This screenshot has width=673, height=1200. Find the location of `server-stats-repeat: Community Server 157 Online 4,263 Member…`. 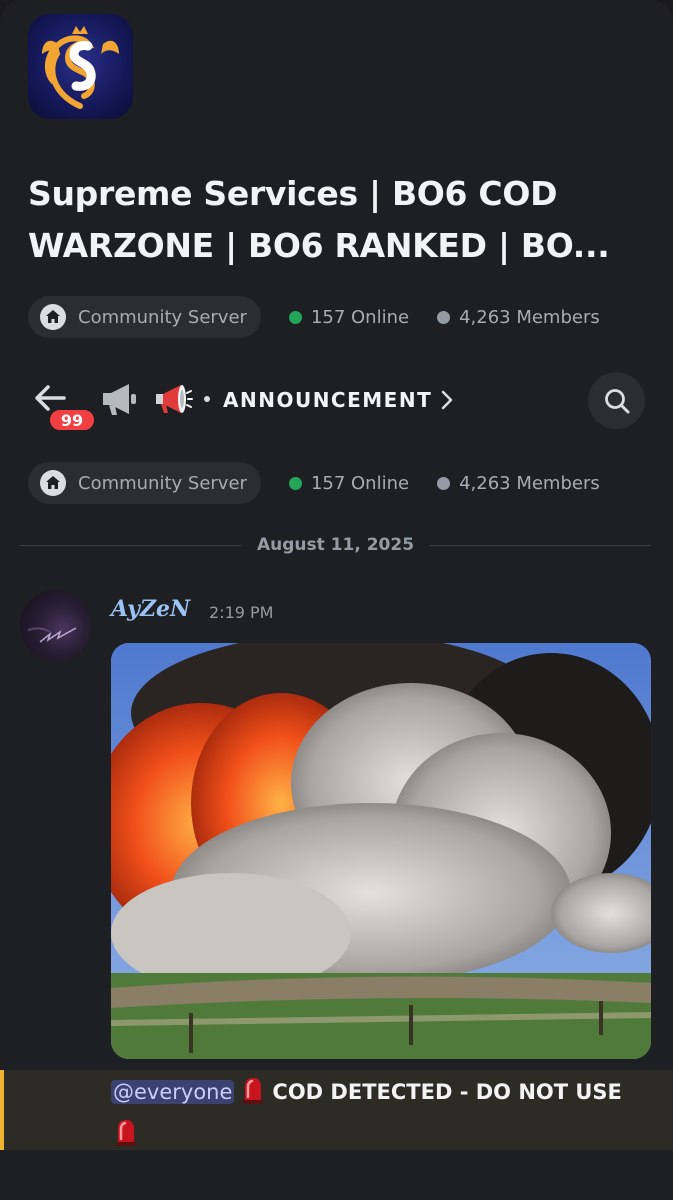

server-stats-repeat: Community Server 157 Online 4,263 Member… is located at coordinates (338, 483).